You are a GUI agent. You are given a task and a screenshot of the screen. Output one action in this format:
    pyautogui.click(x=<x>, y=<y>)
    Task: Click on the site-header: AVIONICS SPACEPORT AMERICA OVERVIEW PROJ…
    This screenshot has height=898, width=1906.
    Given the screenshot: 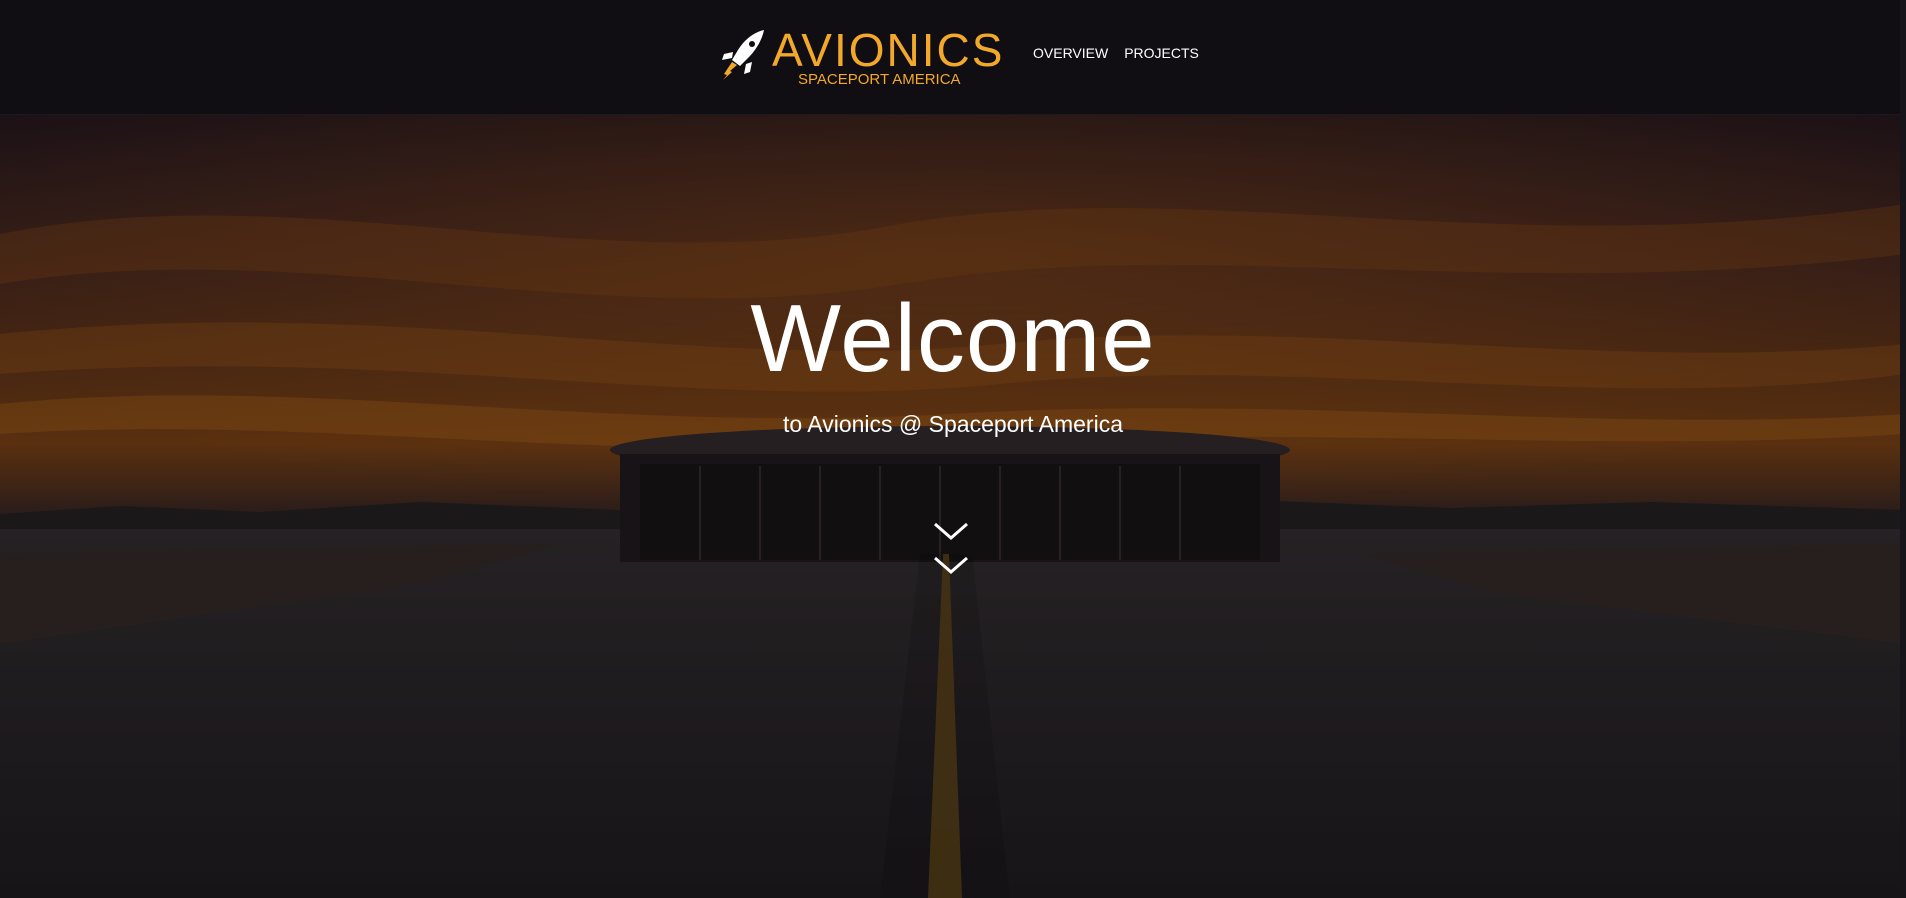 What is the action you would take?
    pyautogui.click(x=953, y=57)
    